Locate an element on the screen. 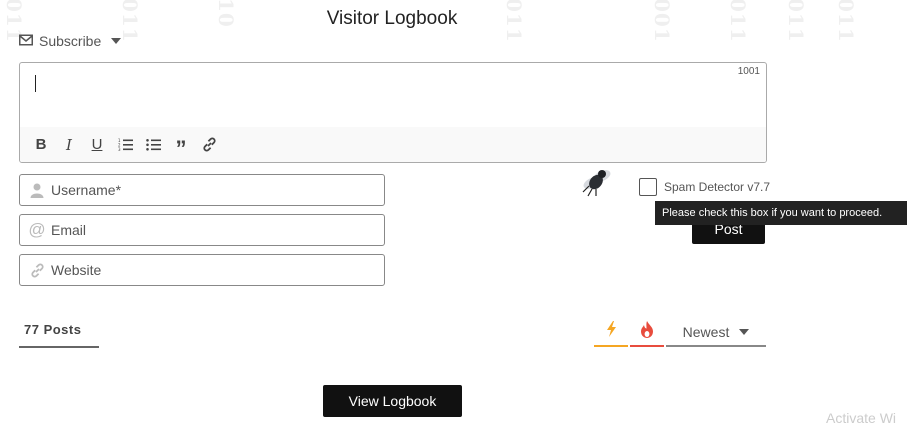 The height and width of the screenshot is (426, 924). tab-hot is located at coordinates (647, 332).